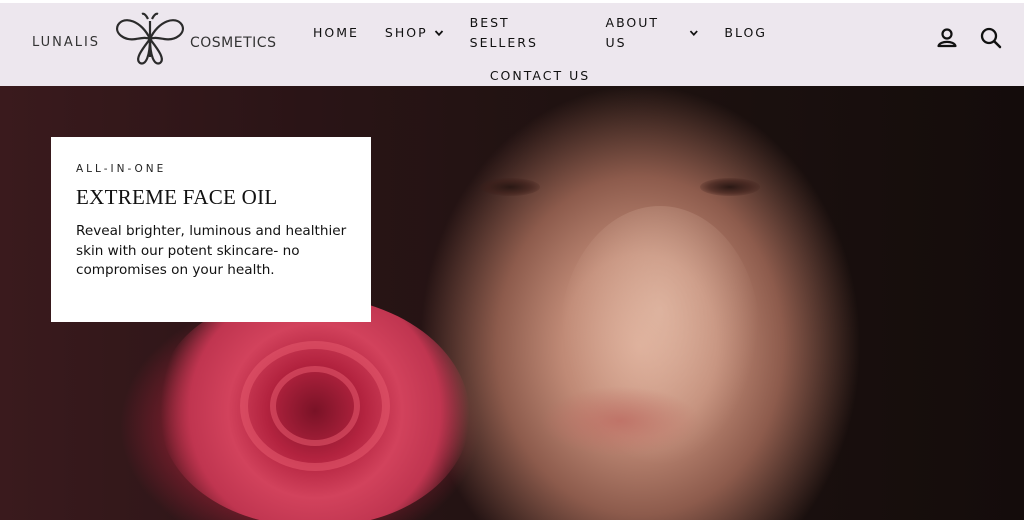 The image size is (1024, 520). Describe the element at coordinates (620, 421) in the screenshot. I see `hero-image-lips` at that location.